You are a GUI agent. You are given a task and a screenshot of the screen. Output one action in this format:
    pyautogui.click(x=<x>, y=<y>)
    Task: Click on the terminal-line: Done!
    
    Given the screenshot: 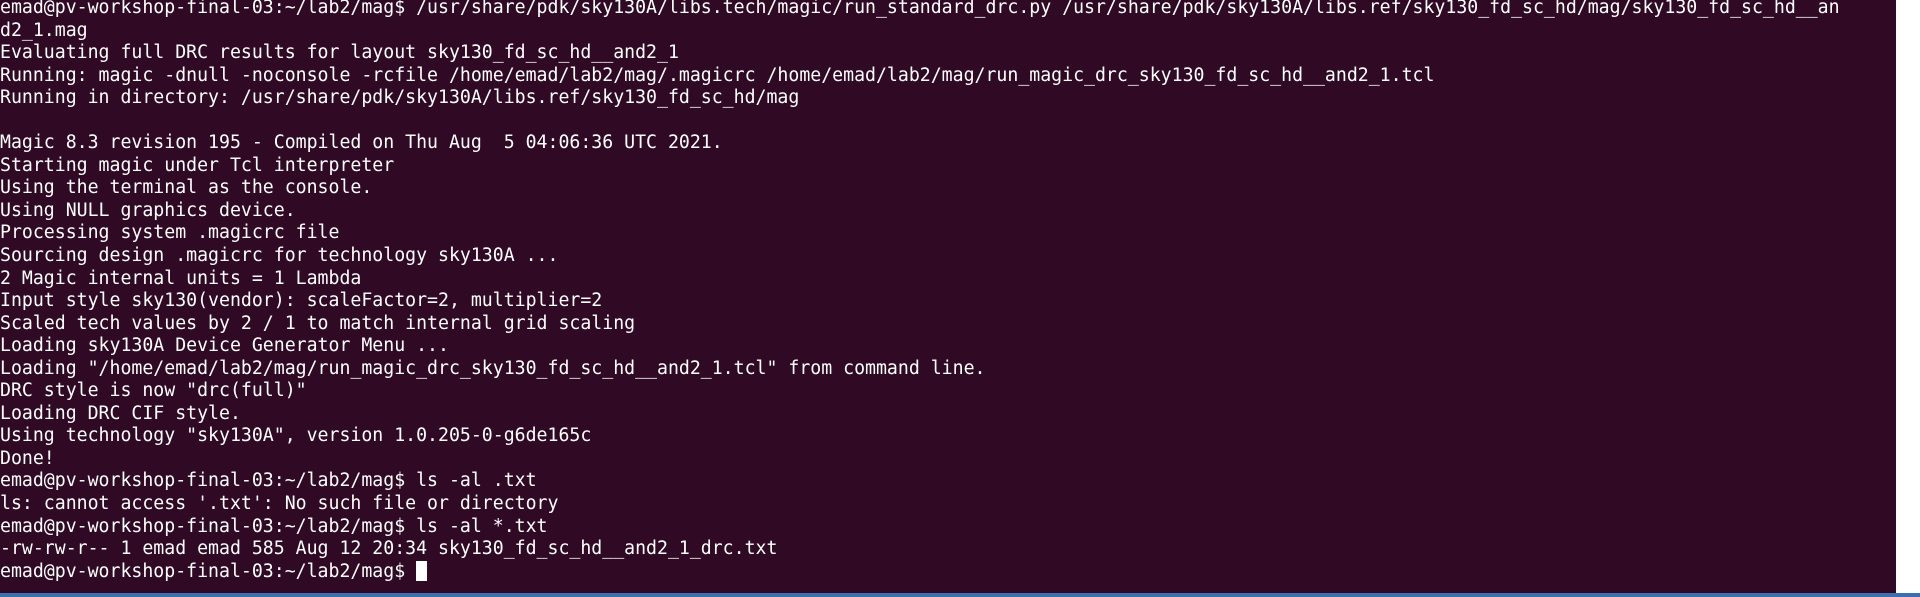 What is the action you would take?
    pyautogui.click(x=27, y=458)
    